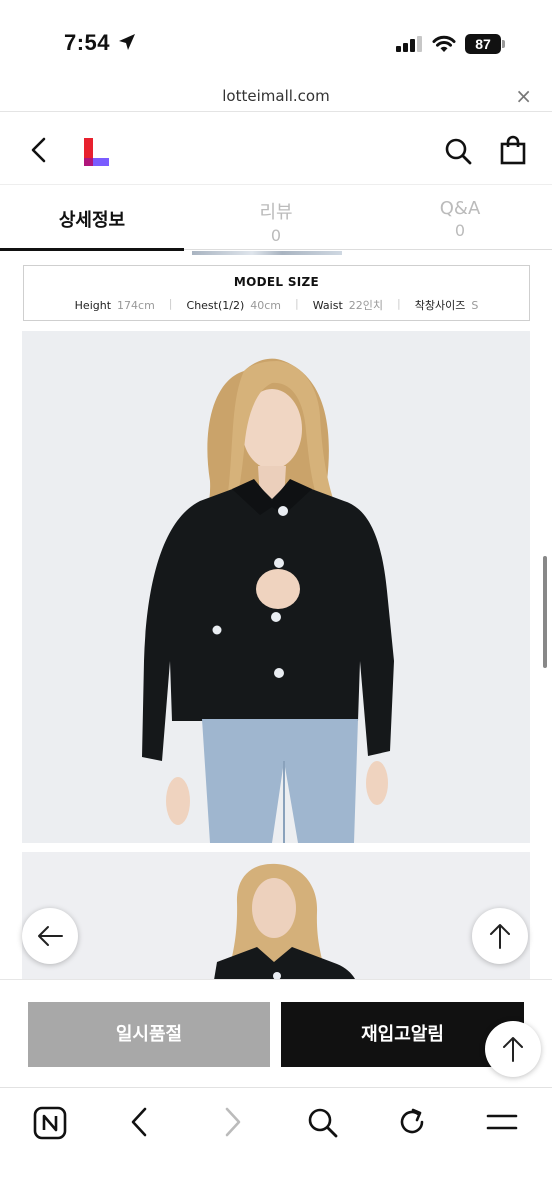 This screenshot has height=1200, width=552. Describe the element at coordinates (502, 1122) in the screenshot. I see `menu-icon` at that location.